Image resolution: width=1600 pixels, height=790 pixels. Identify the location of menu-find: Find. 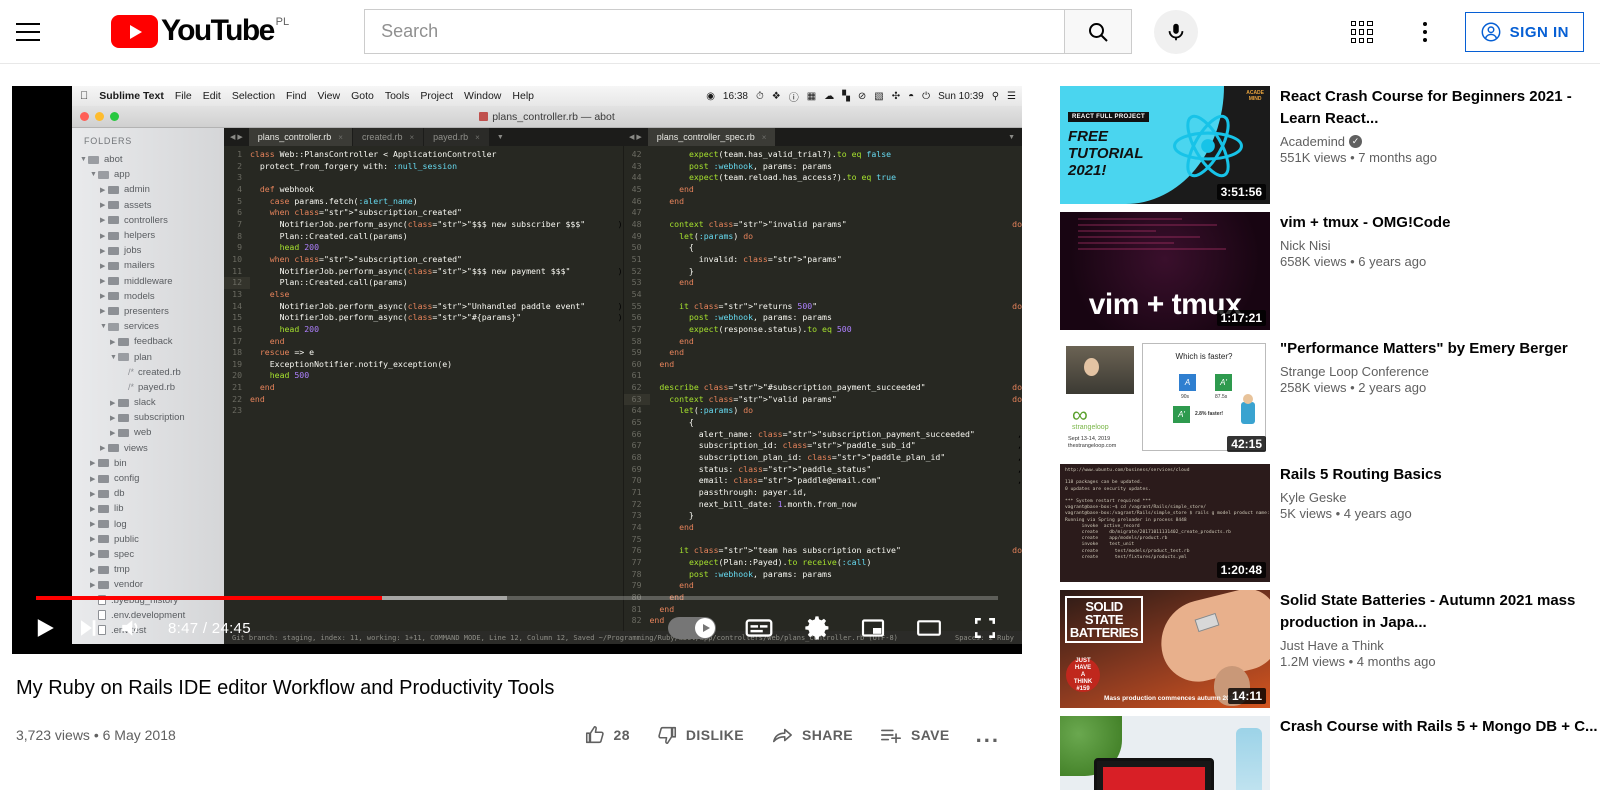
(296, 96).